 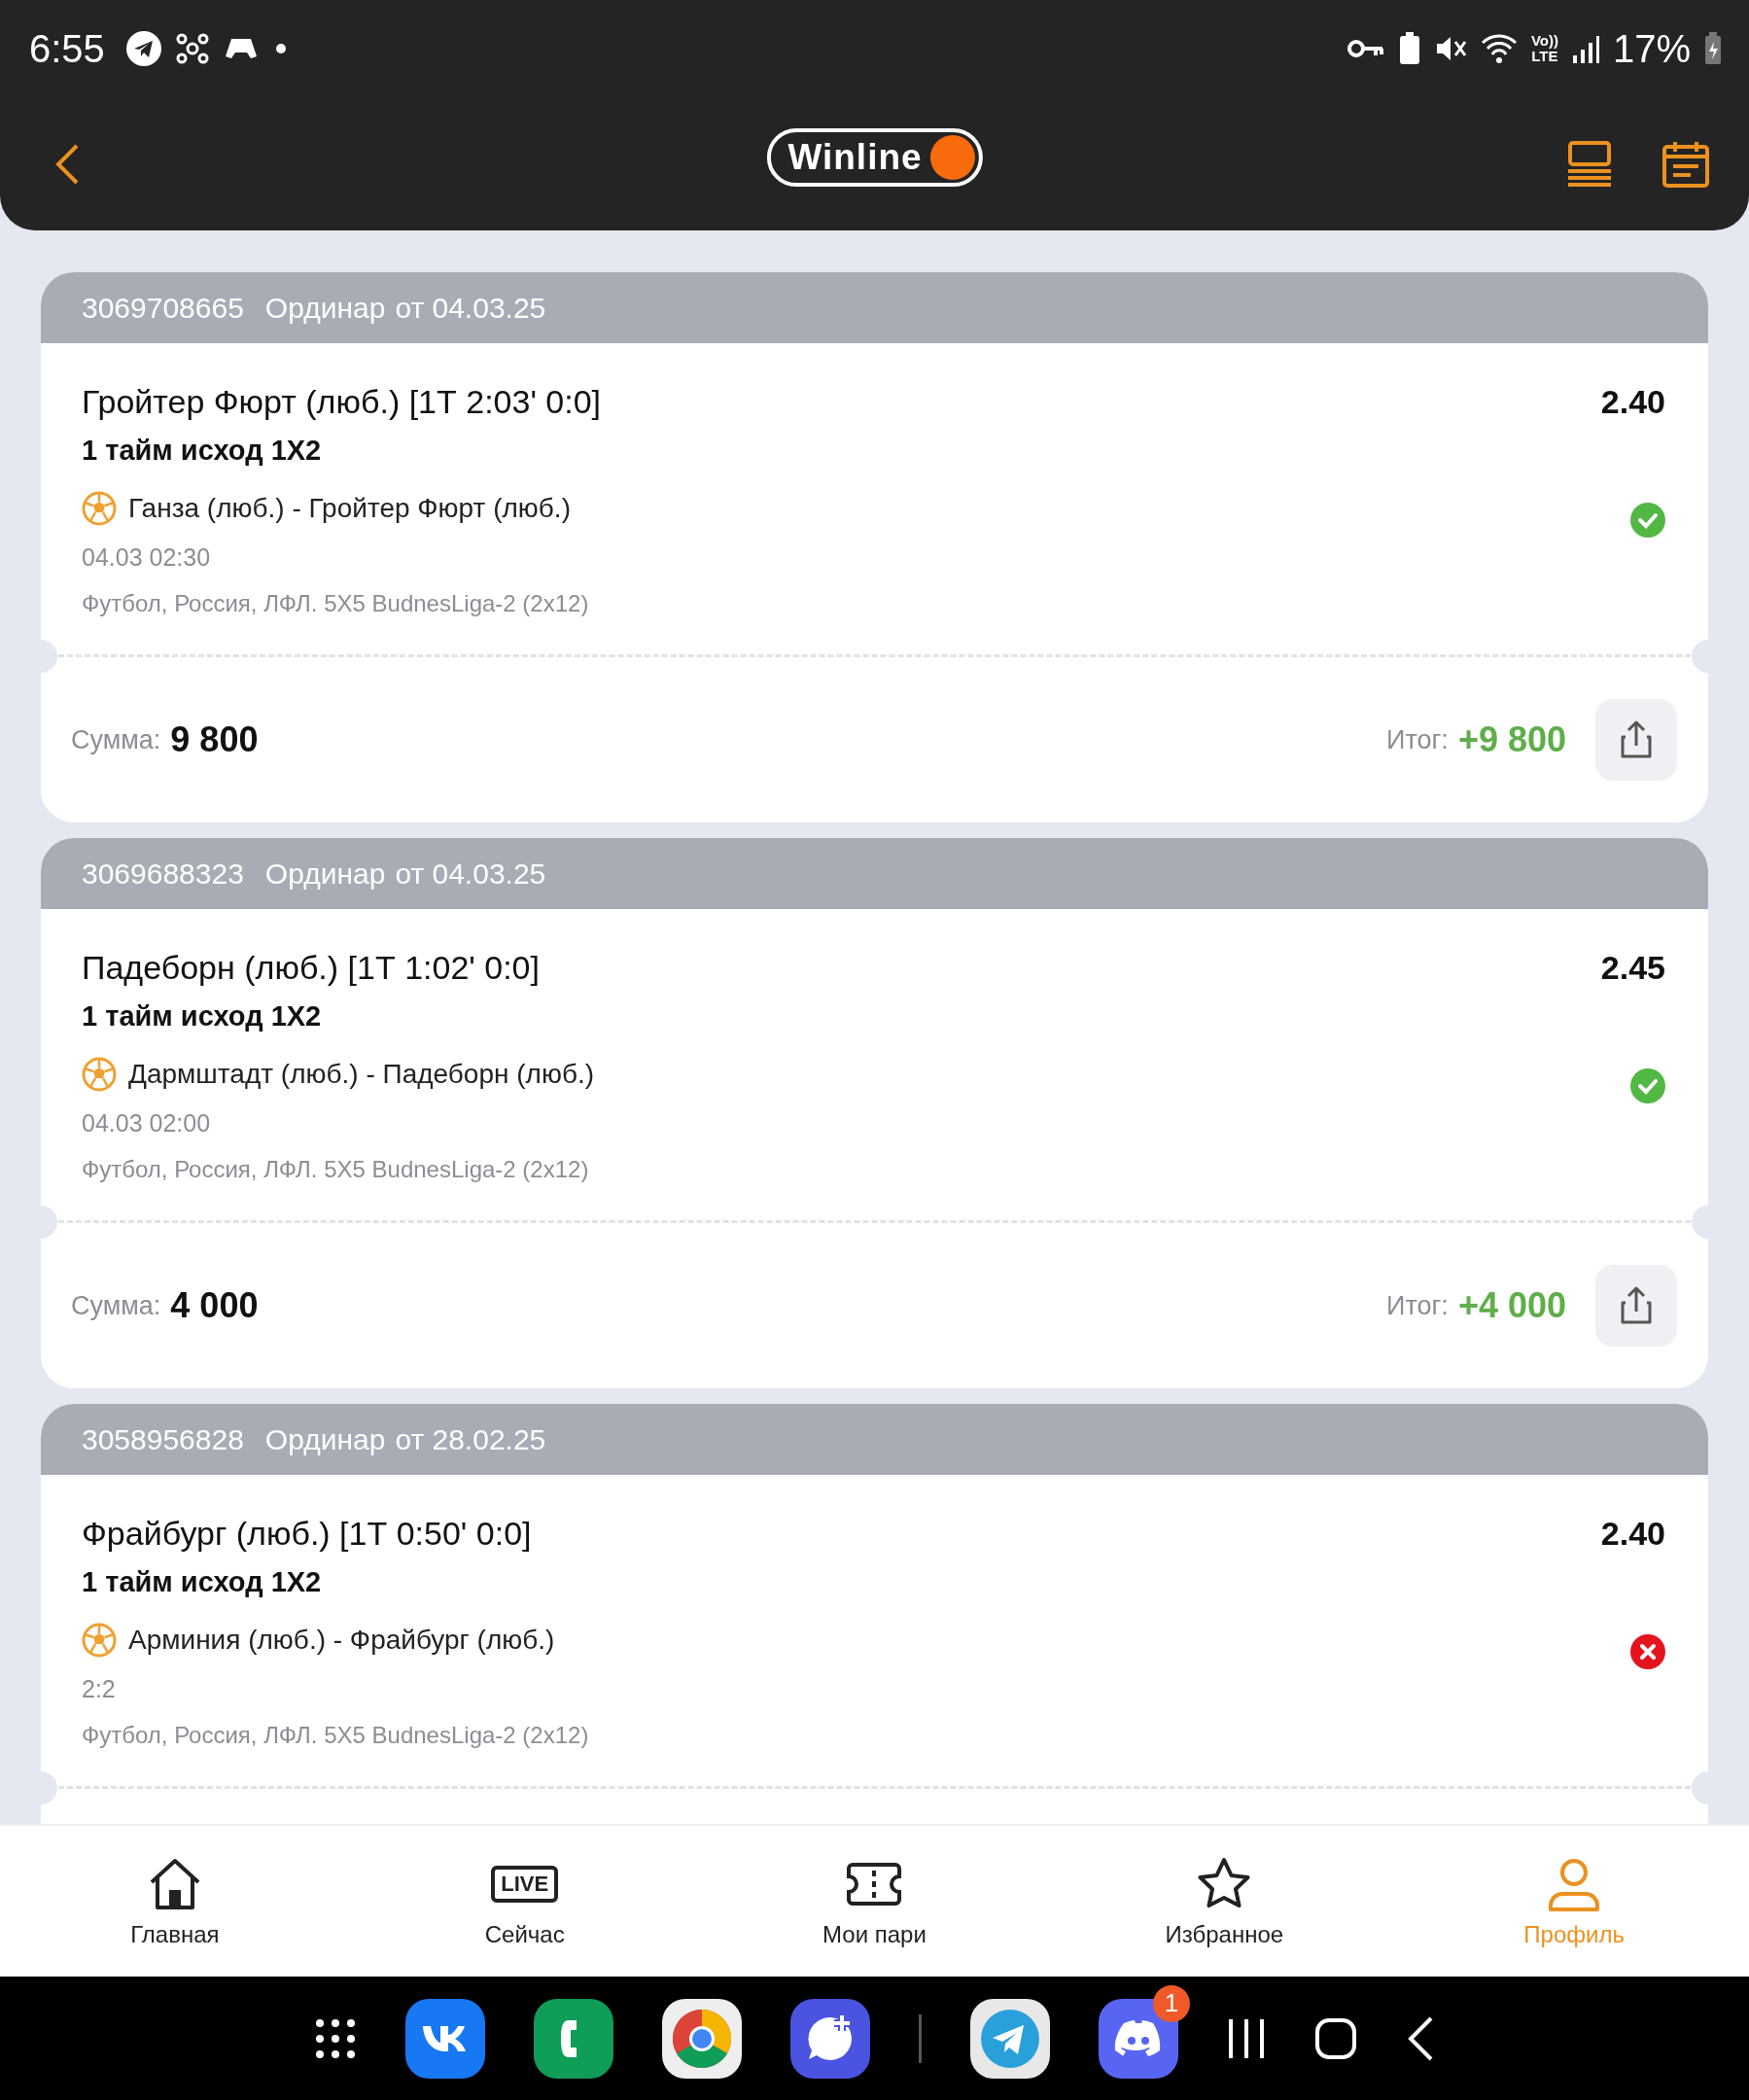 I want to click on clock: 6:55, so click(x=67, y=48).